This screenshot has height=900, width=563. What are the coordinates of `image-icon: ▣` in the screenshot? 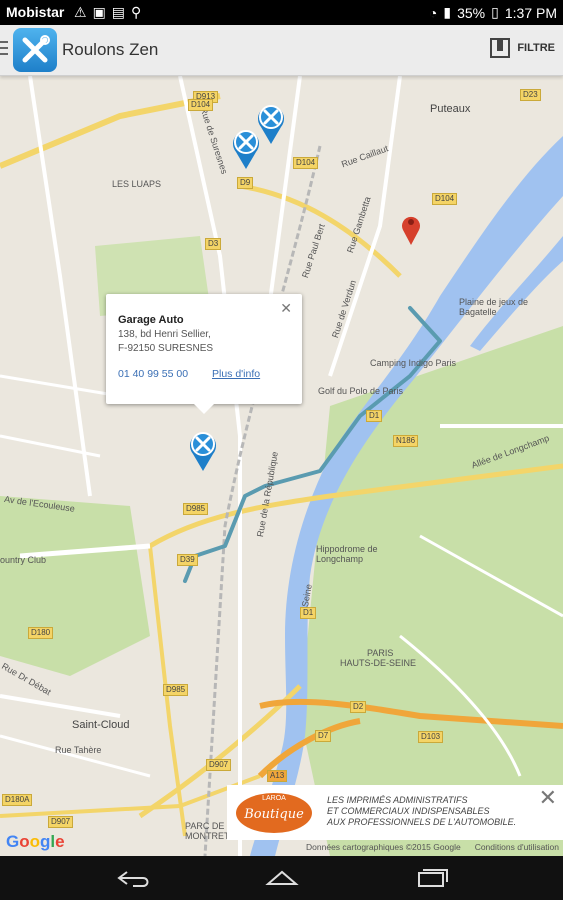 It's located at (99, 12).